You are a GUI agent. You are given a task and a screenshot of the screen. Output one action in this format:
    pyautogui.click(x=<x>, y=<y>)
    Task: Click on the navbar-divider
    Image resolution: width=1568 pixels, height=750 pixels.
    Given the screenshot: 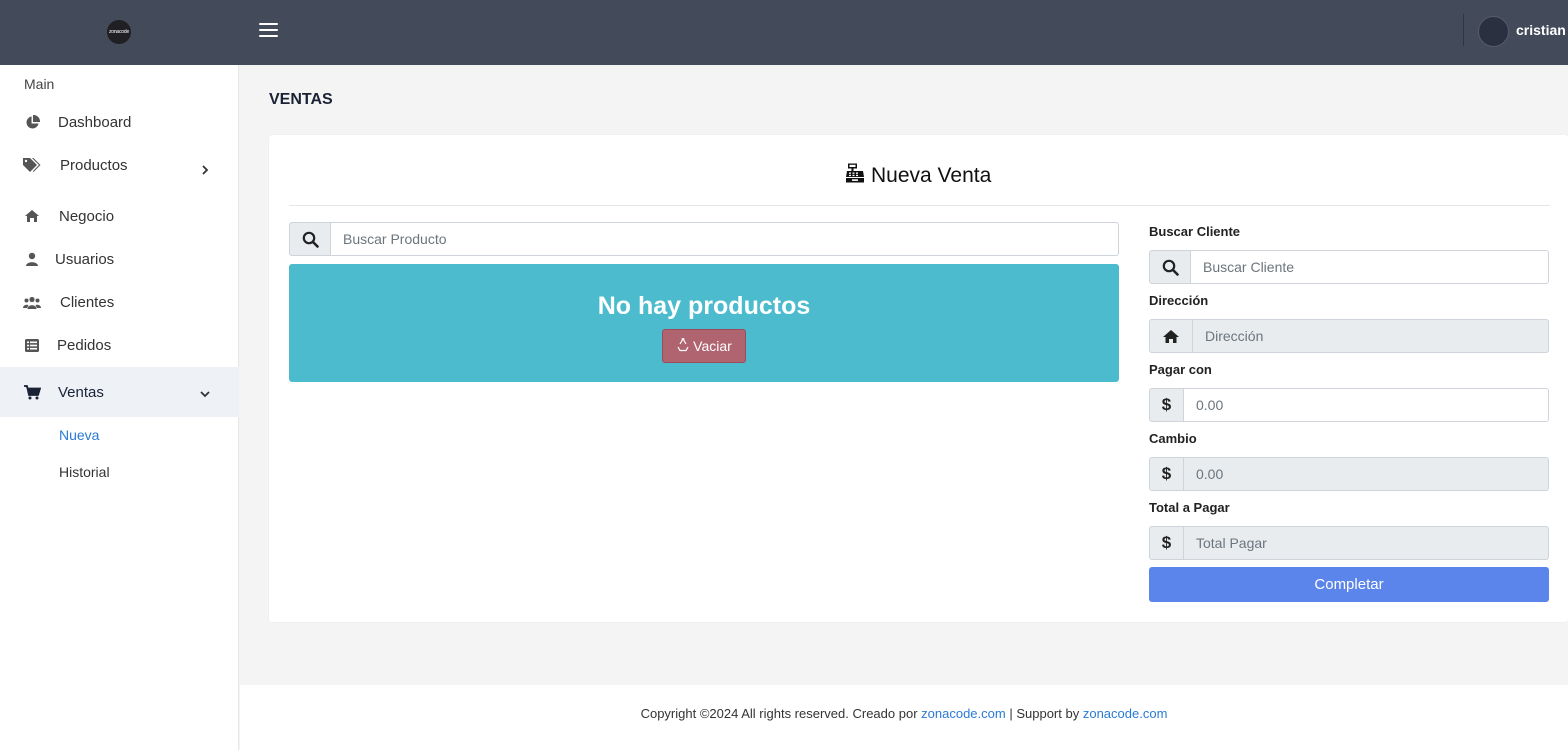 What is the action you would take?
    pyautogui.click(x=1463, y=30)
    